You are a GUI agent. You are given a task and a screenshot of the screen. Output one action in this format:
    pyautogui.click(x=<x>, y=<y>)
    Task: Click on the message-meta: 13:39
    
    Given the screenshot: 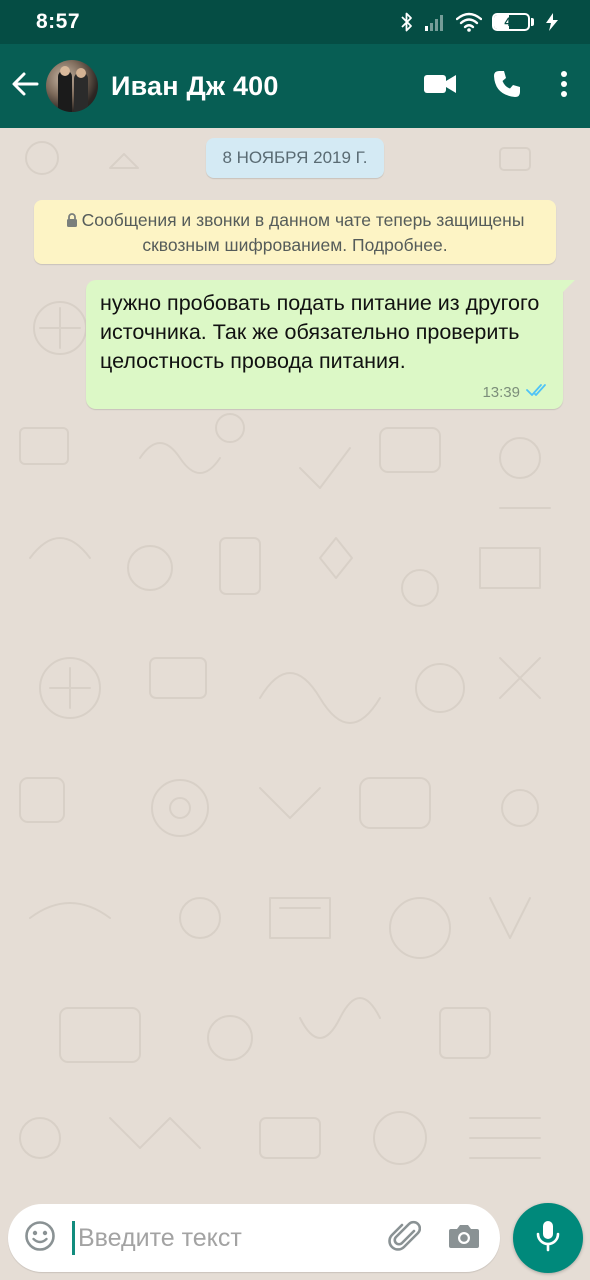 What is the action you would take?
    pyautogui.click(x=517, y=392)
    